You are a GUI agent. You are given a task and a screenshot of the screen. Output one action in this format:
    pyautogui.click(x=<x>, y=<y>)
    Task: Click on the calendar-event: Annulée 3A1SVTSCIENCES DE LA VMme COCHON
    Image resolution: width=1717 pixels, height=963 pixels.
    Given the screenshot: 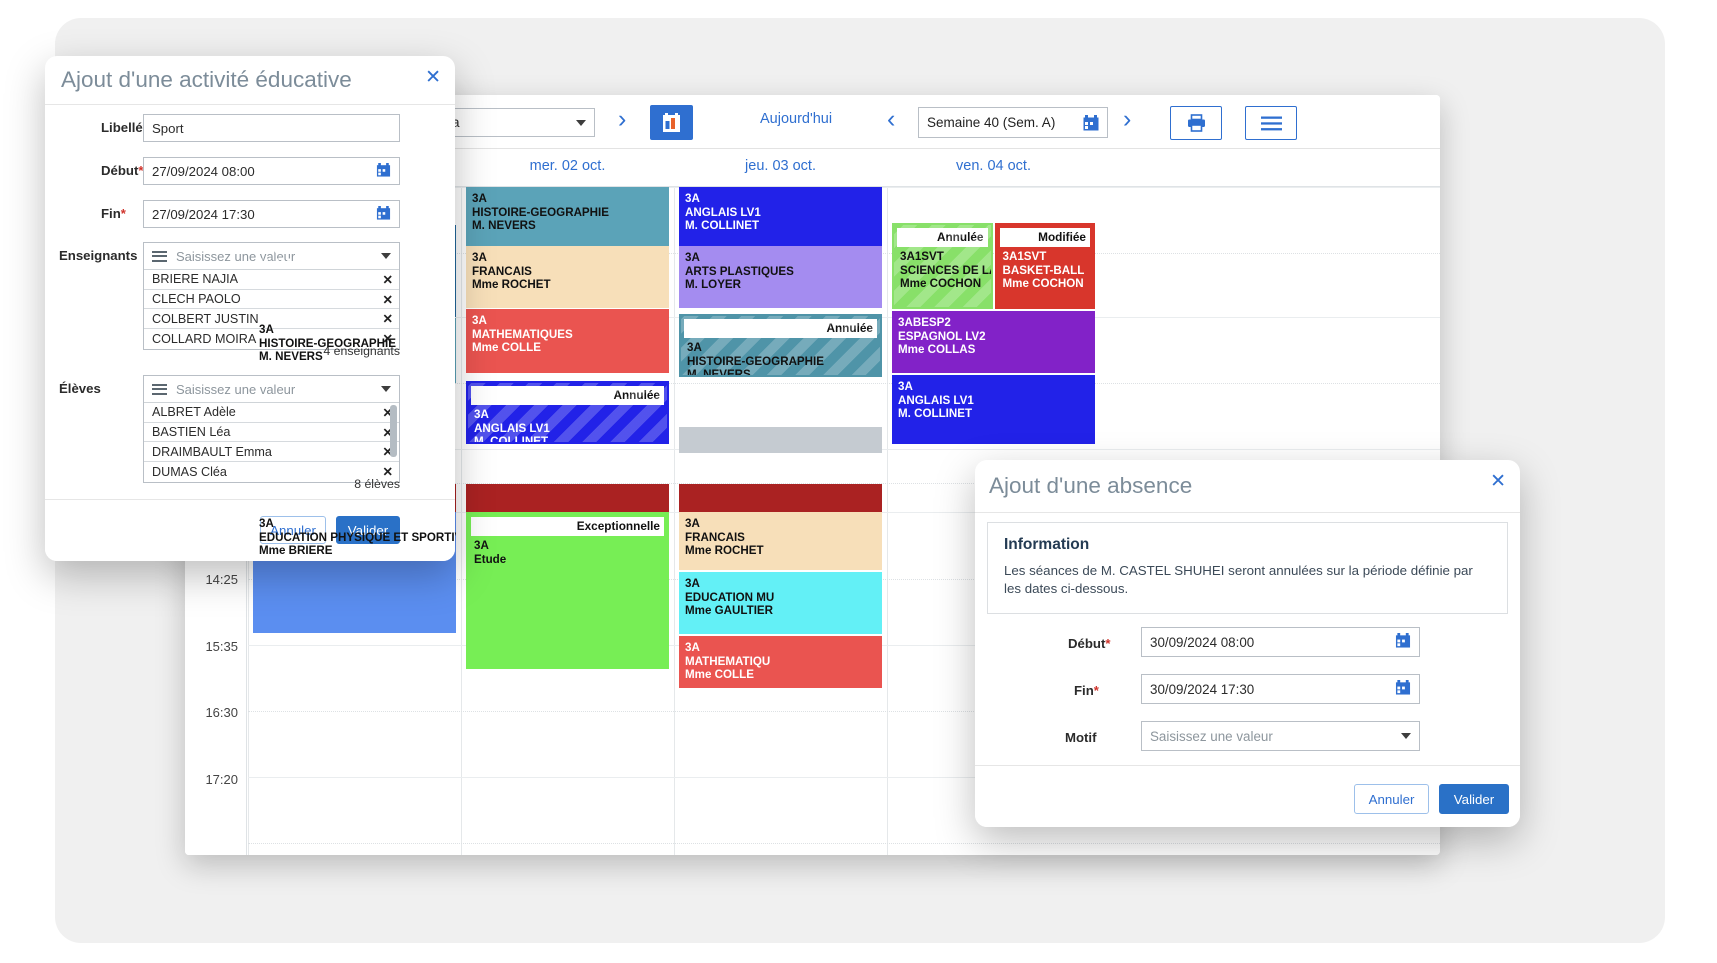 What is the action you would take?
    pyautogui.click(x=942, y=266)
    